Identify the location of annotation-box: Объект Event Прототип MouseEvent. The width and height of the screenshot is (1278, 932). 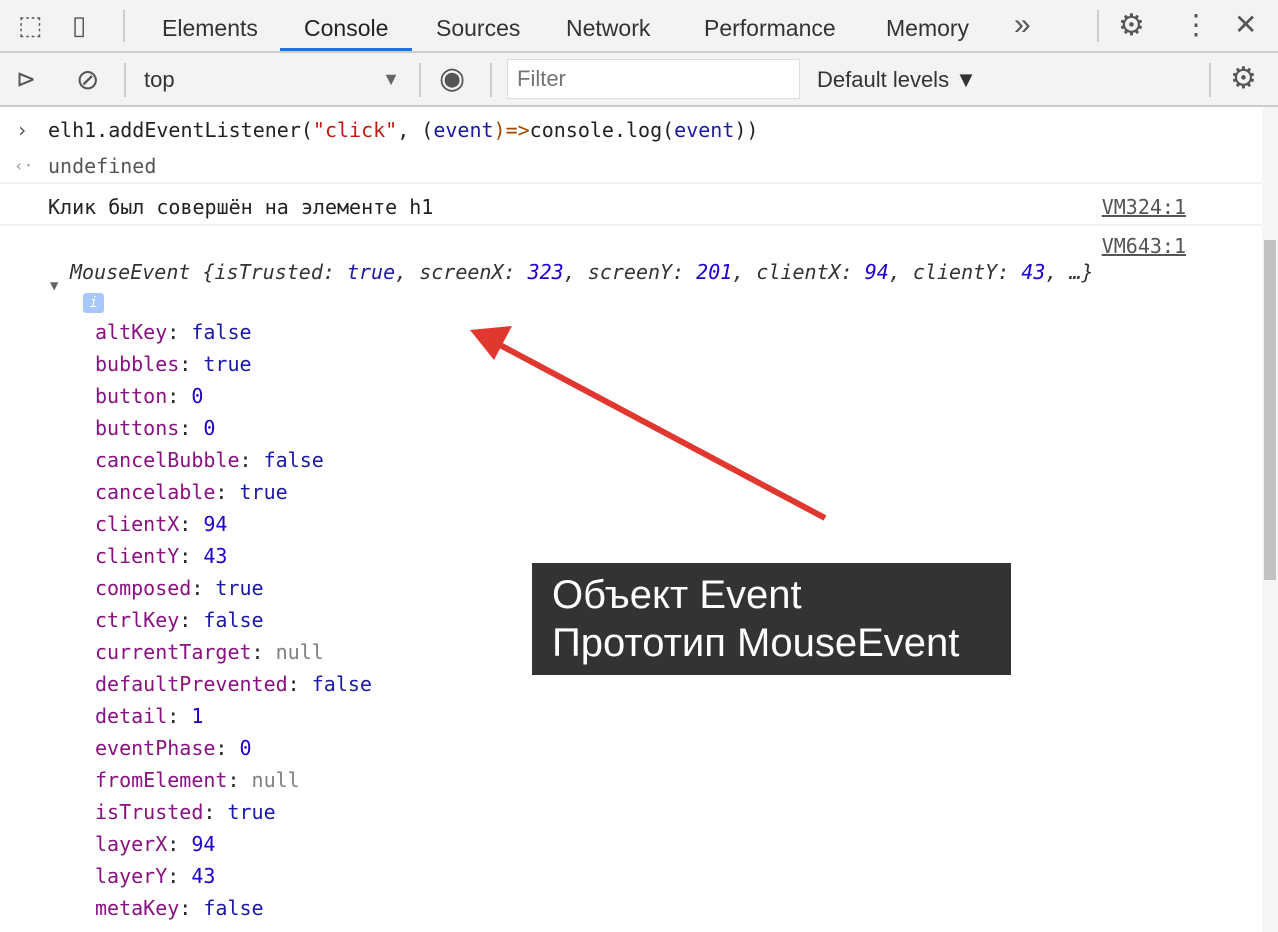
(771, 619).